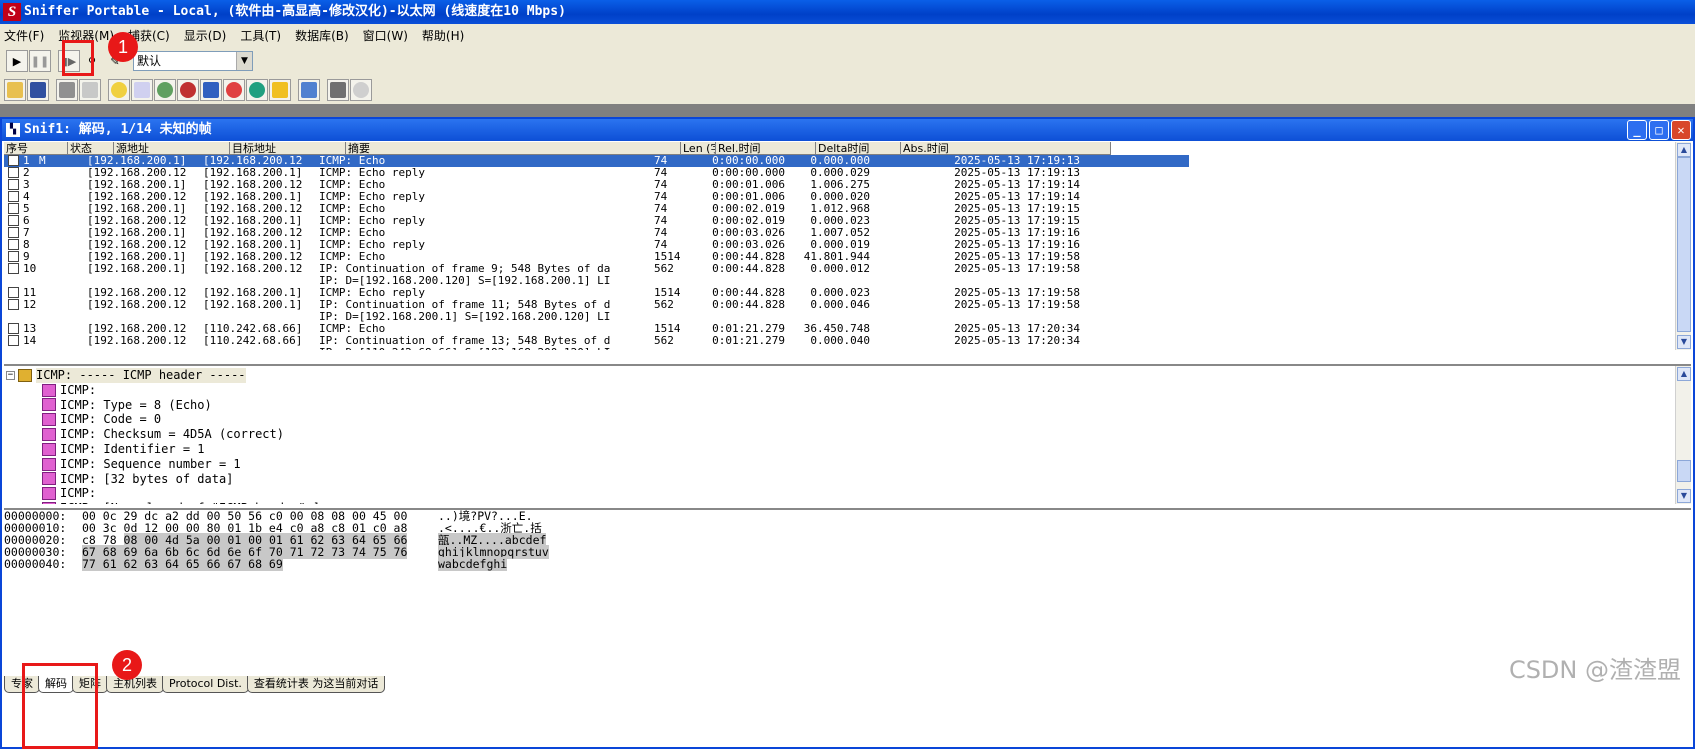 Image resolution: width=1695 pixels, height=749 pixels. Describe the element at coordinates (257, 90) in the screenshot. I see `global-statistics-icon` at that location.